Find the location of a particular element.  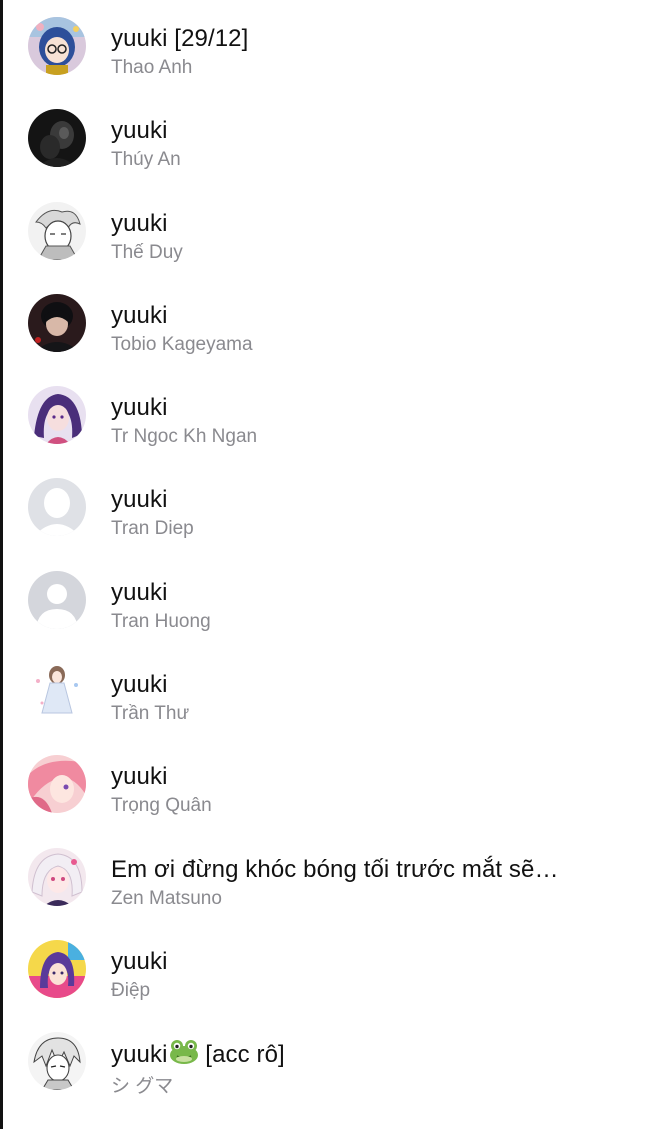

manga-sketch-avatar is located at coordinates (57, 230).